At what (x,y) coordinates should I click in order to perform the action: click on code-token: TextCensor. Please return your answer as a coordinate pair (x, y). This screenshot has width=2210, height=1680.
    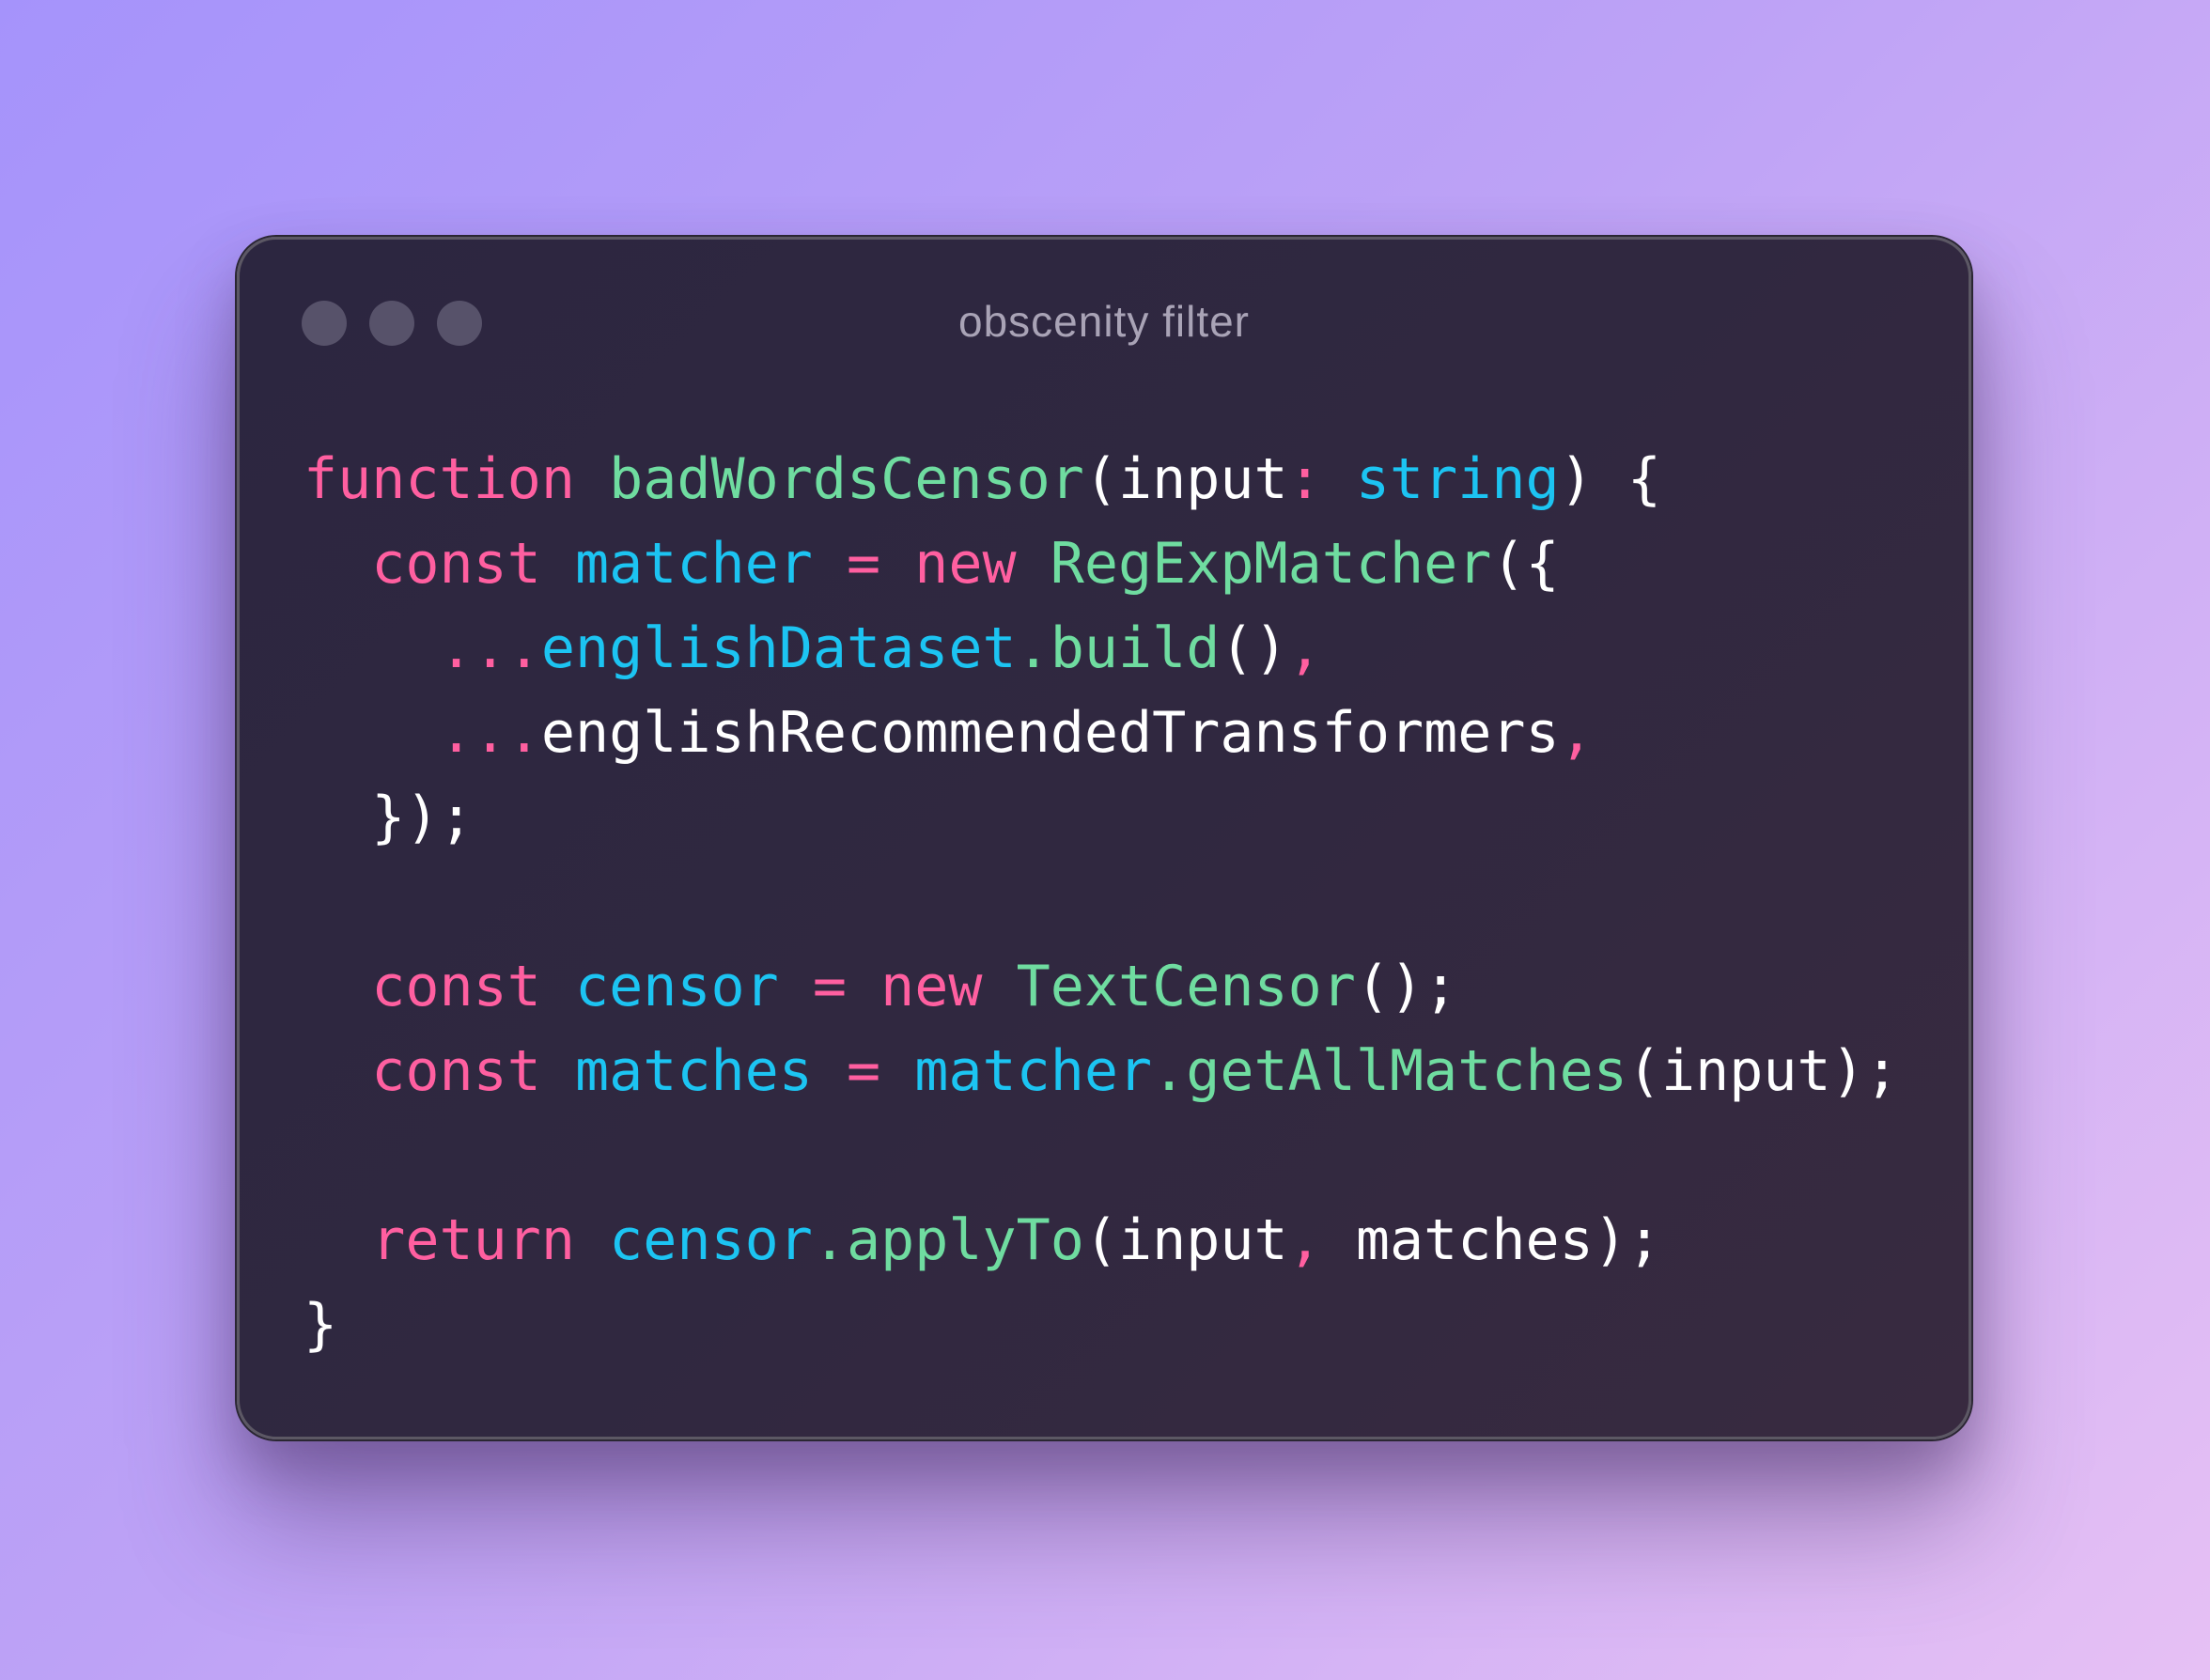
    Looking at the image, I should click on (1186, 986).